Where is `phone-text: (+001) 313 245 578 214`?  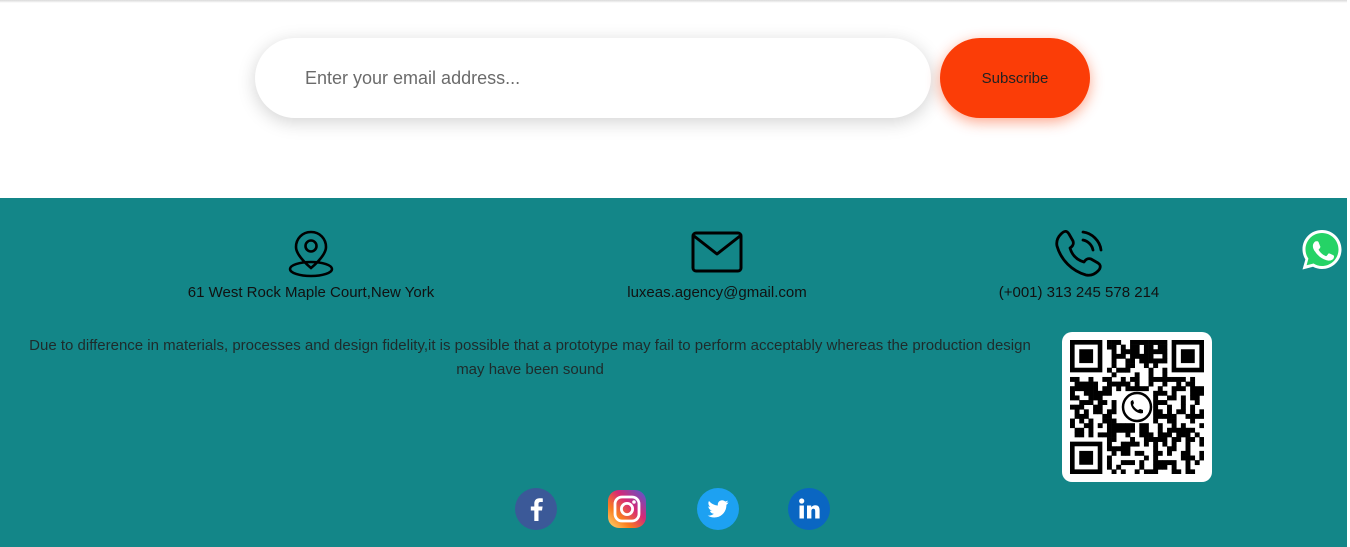
phone-text: (+001) 313 245 578 214 is located at coordinates (1079, 292).